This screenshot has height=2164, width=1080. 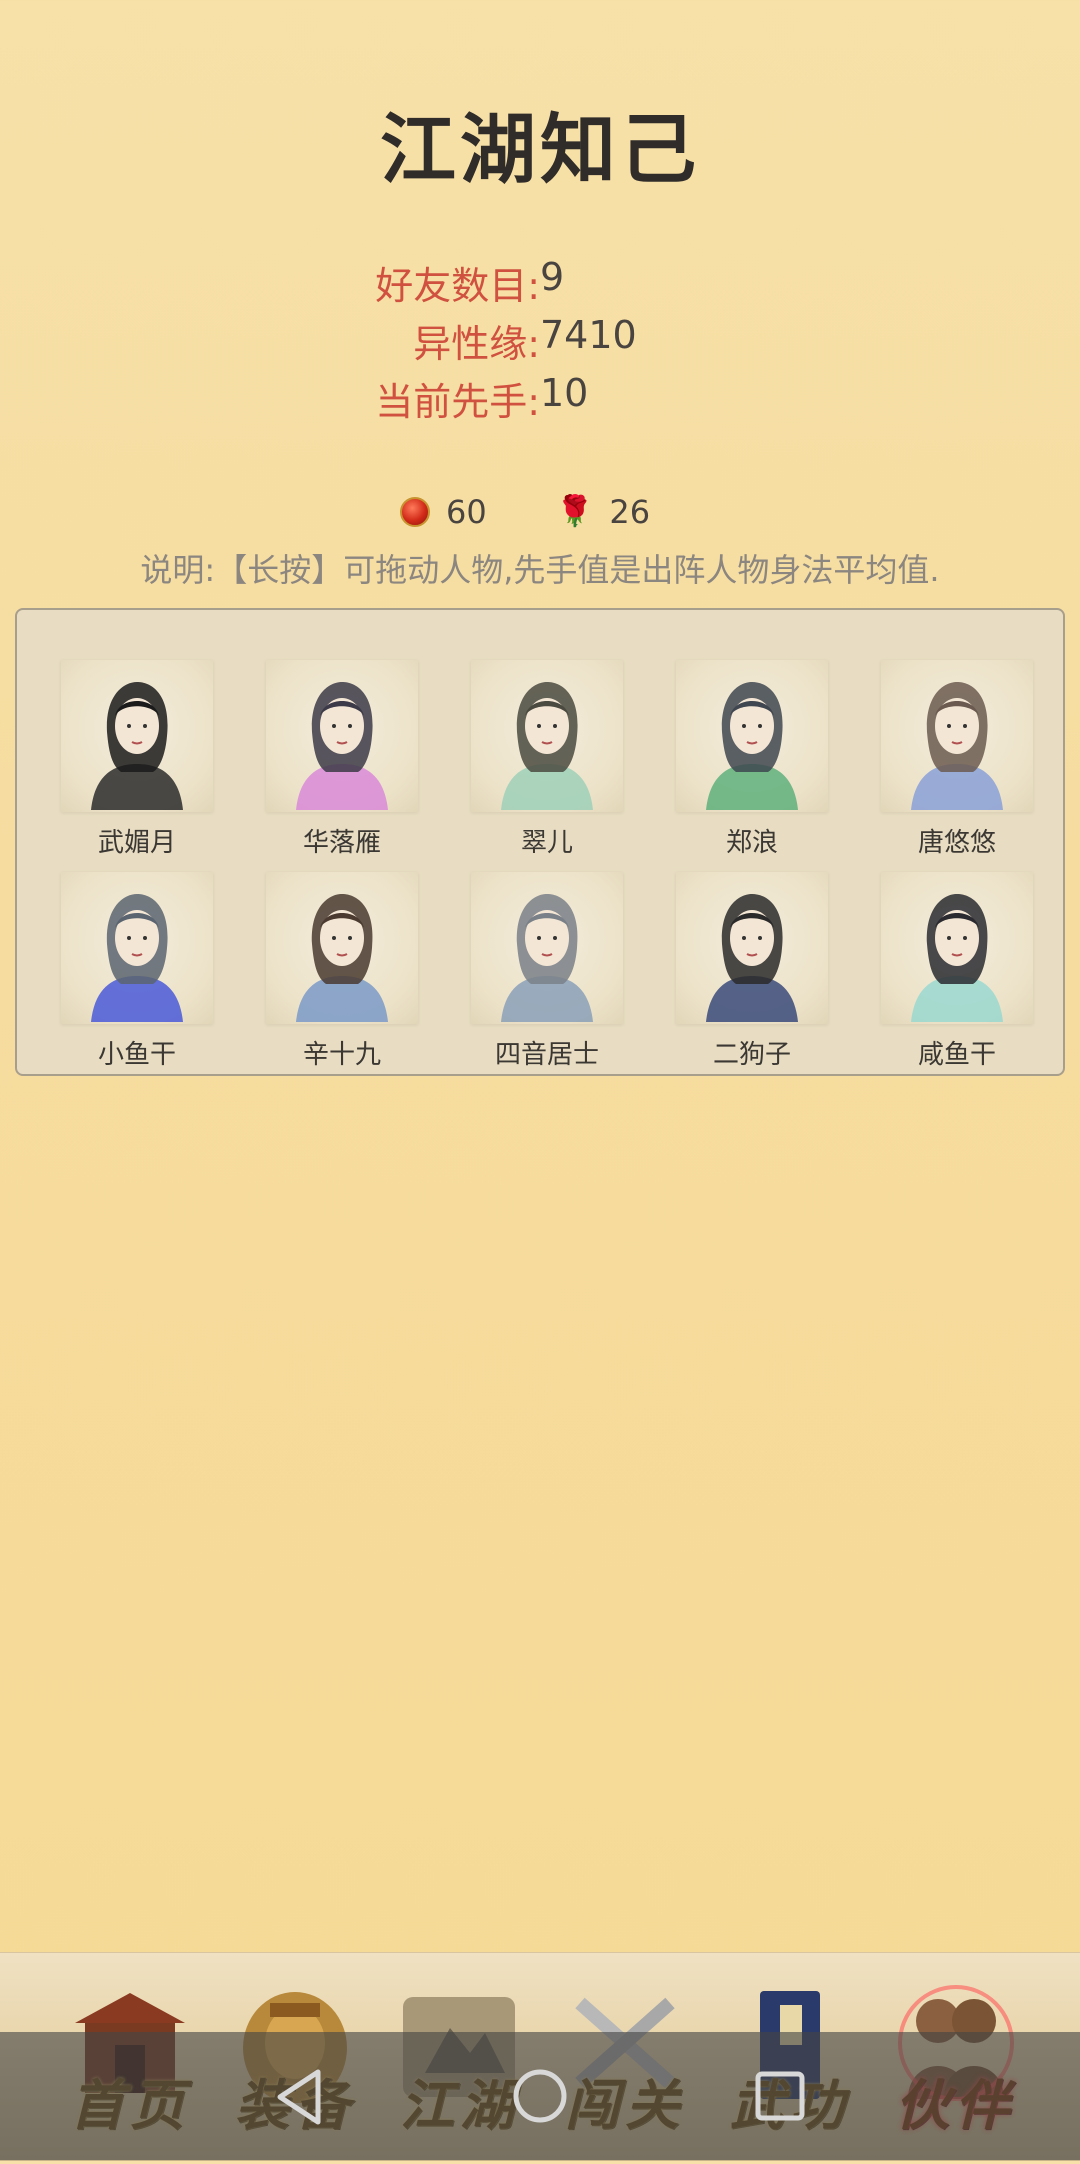 I want to click on companion-card: 翠儿, so click(x=547, y=759).